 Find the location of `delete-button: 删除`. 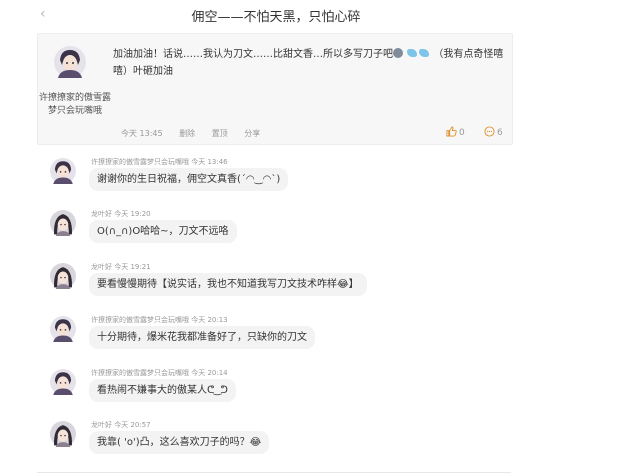

delete-button: 删除 is located at coordinates (187, 133).